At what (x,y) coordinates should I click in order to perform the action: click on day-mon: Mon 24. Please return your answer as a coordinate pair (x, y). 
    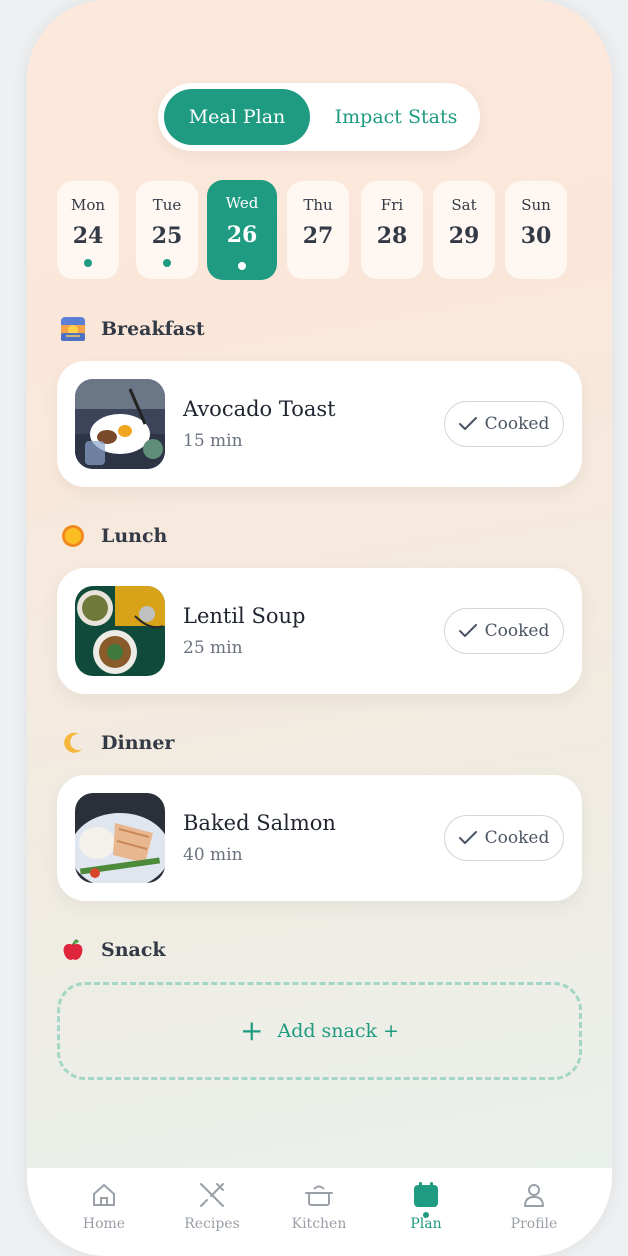
    Looking at the image, I should click on (88, 230).